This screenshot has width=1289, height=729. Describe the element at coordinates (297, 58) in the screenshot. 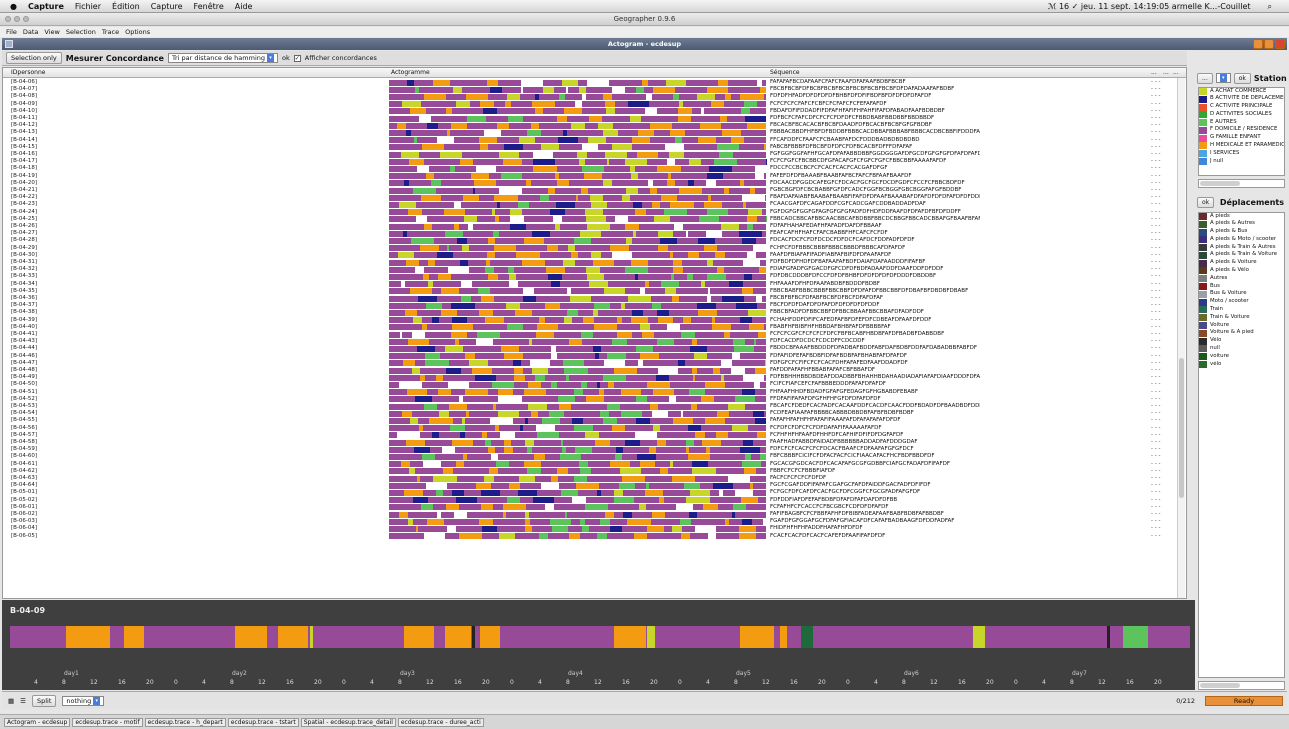

I see `afficher-concordances-checkbox: ✓` at that location.